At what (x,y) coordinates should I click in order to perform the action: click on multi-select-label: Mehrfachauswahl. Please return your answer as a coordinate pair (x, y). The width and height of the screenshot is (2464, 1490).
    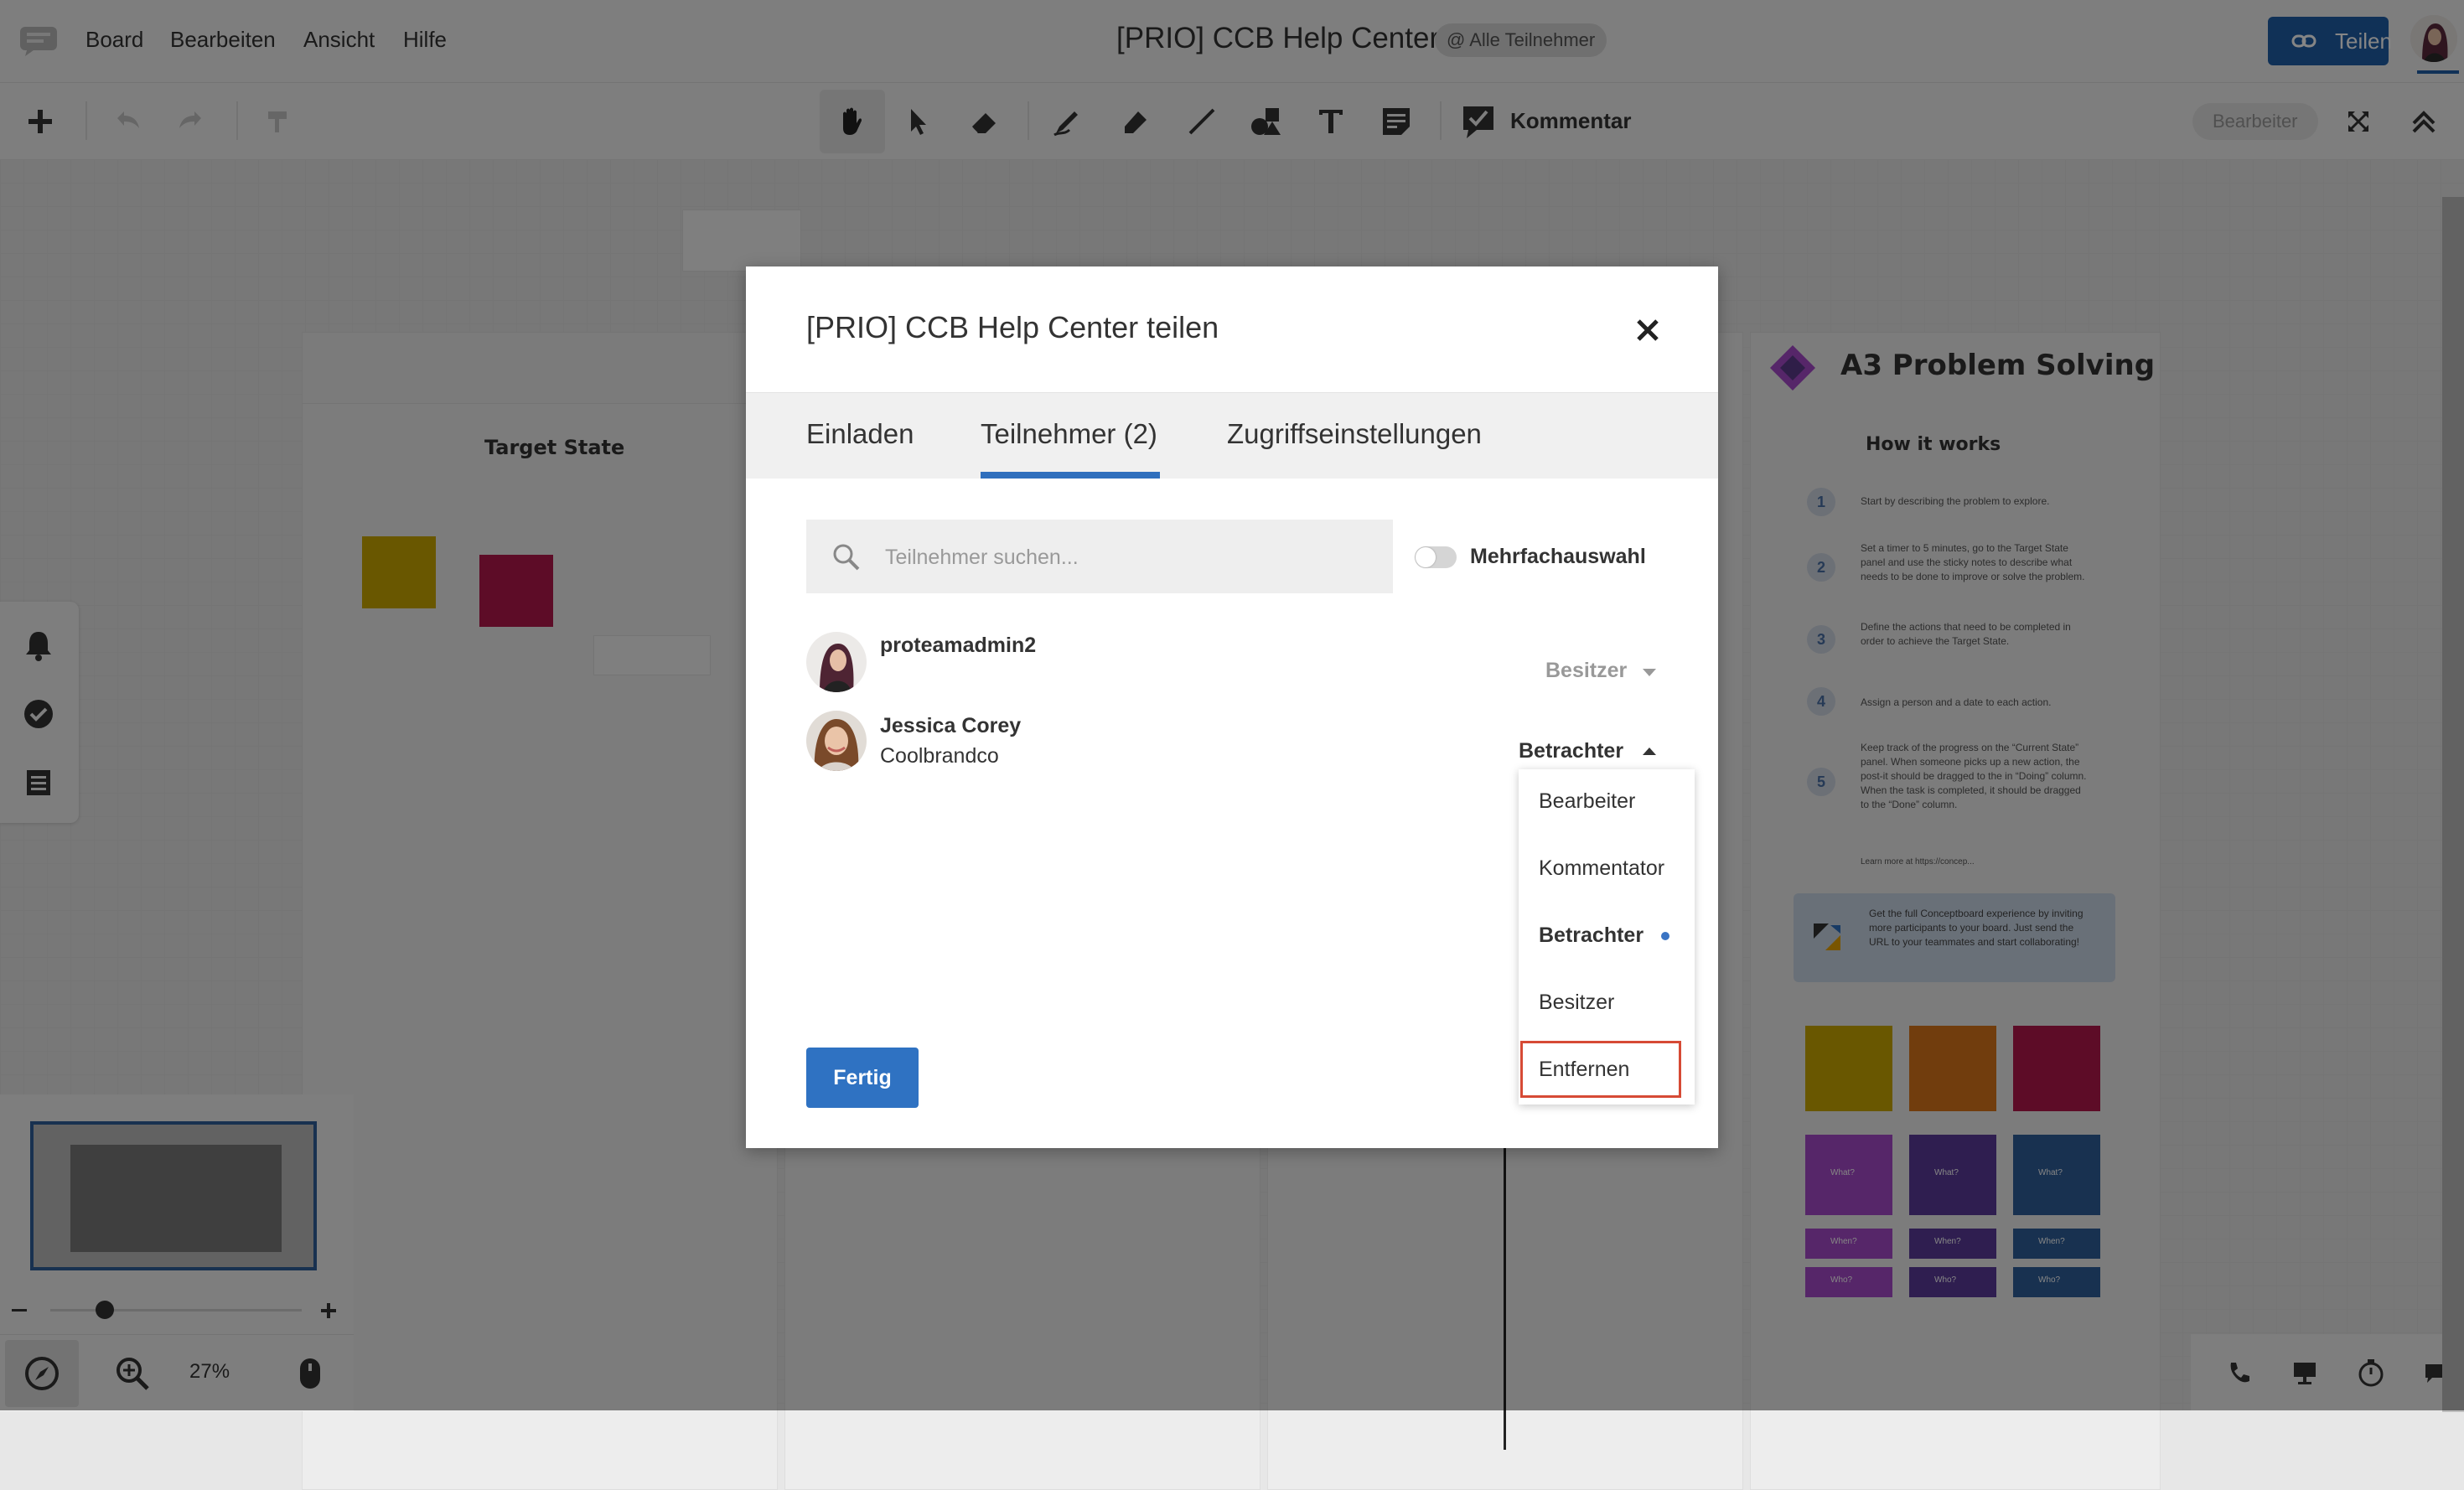
    Looking at the image, I should click on (1558, 556).